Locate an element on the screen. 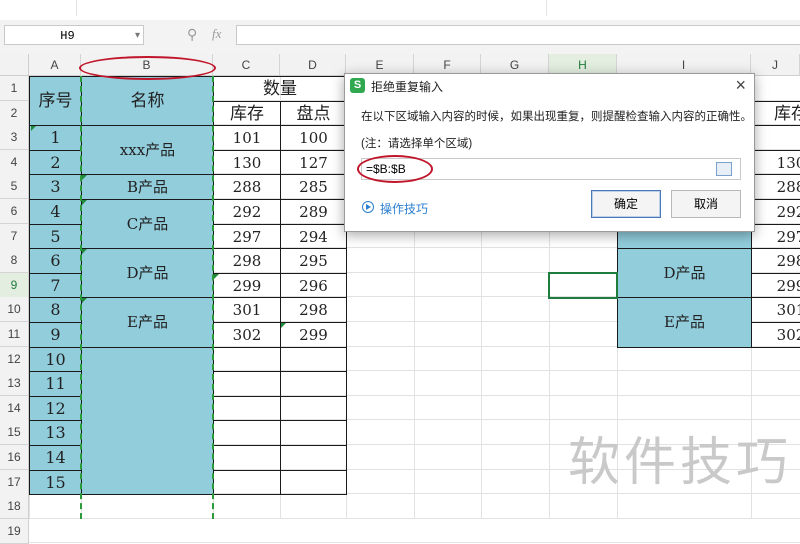  row-header-10: 10 is located at coordinates (14, 310).